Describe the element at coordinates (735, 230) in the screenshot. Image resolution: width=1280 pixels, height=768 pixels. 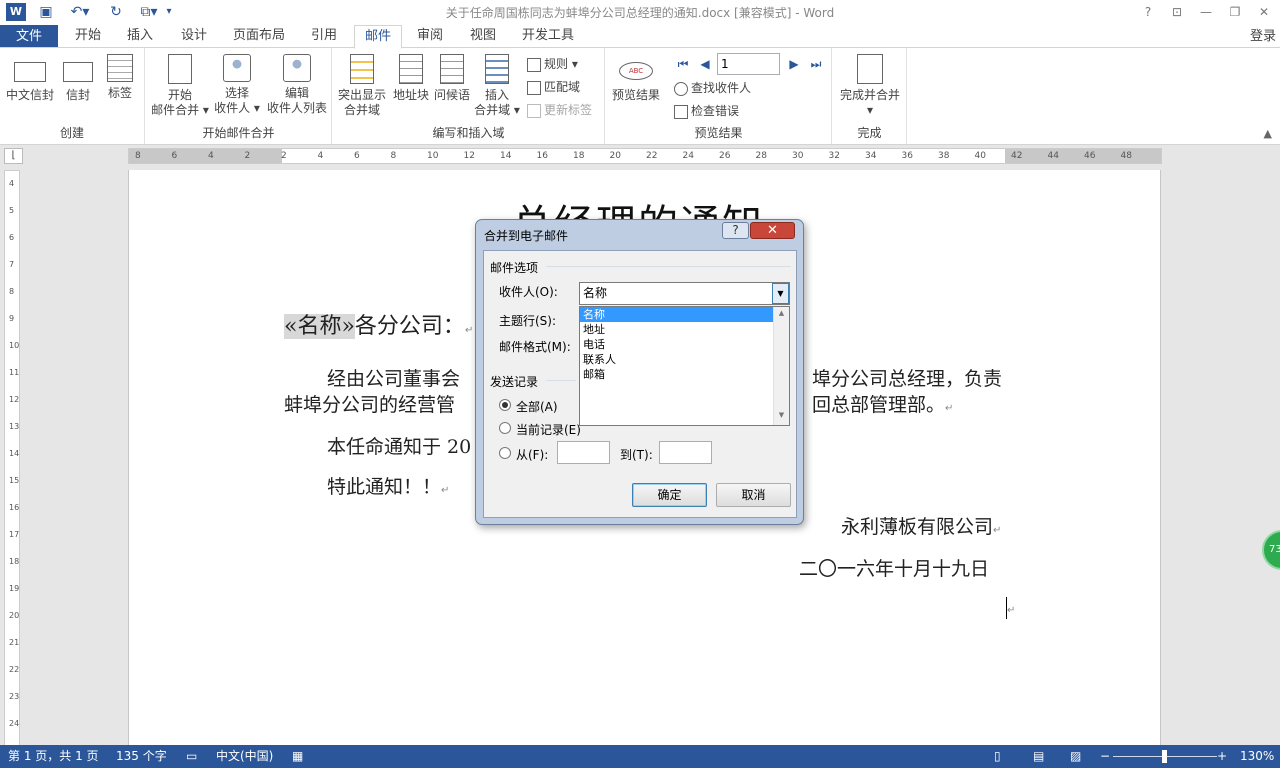
I see `dialog-help-button: ?` at that location.